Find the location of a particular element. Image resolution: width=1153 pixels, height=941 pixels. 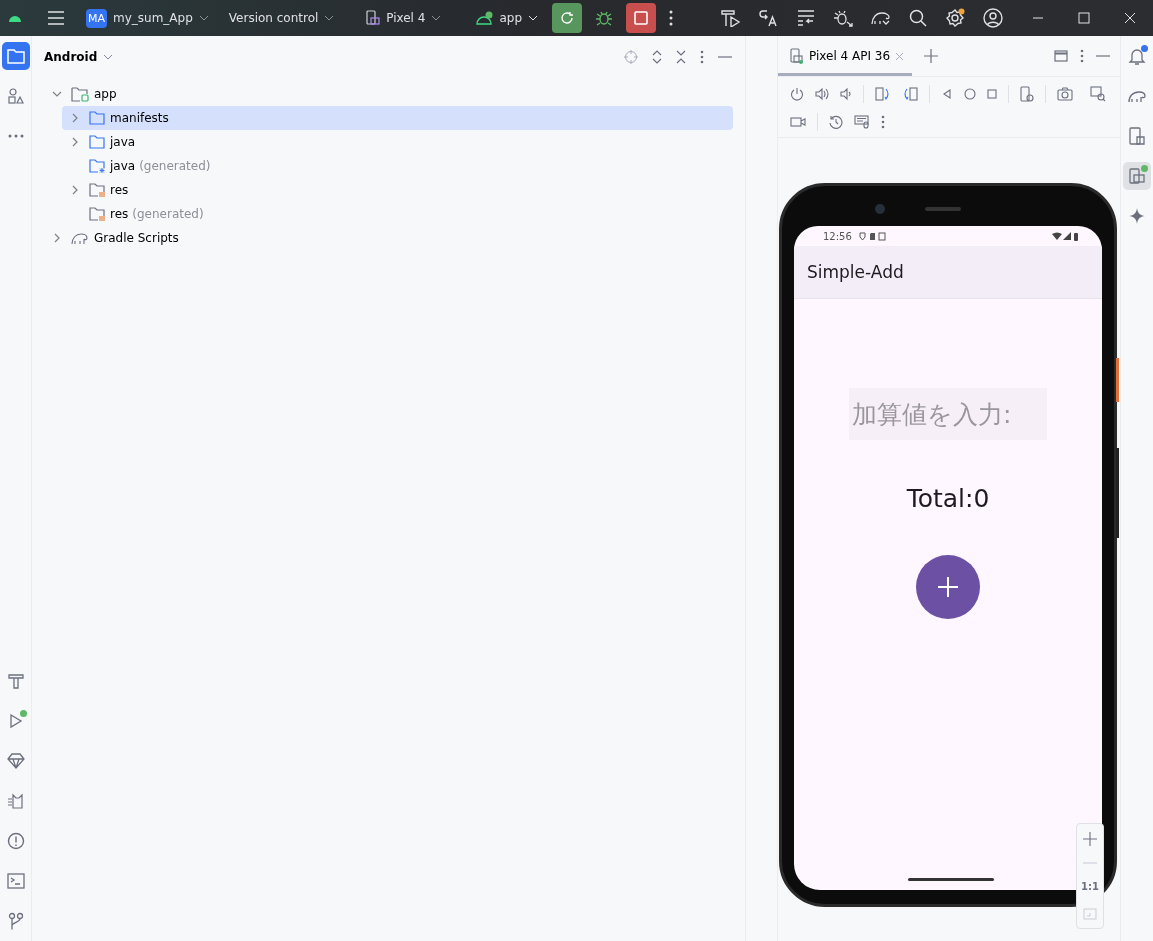

tree-item: java (generated) is located at coordinates (397, 166).